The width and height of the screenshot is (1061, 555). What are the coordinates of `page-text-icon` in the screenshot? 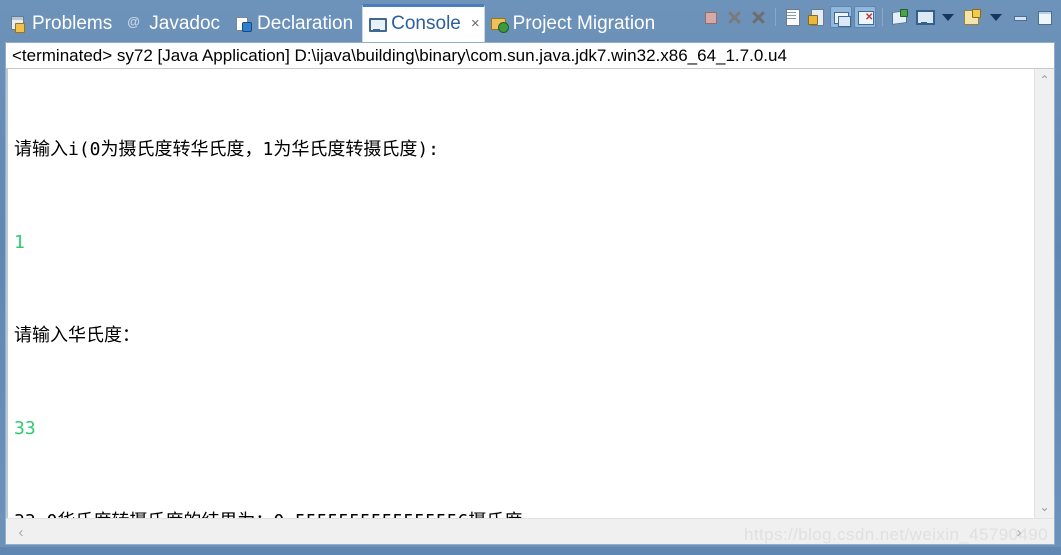 It's located at (793, 17).